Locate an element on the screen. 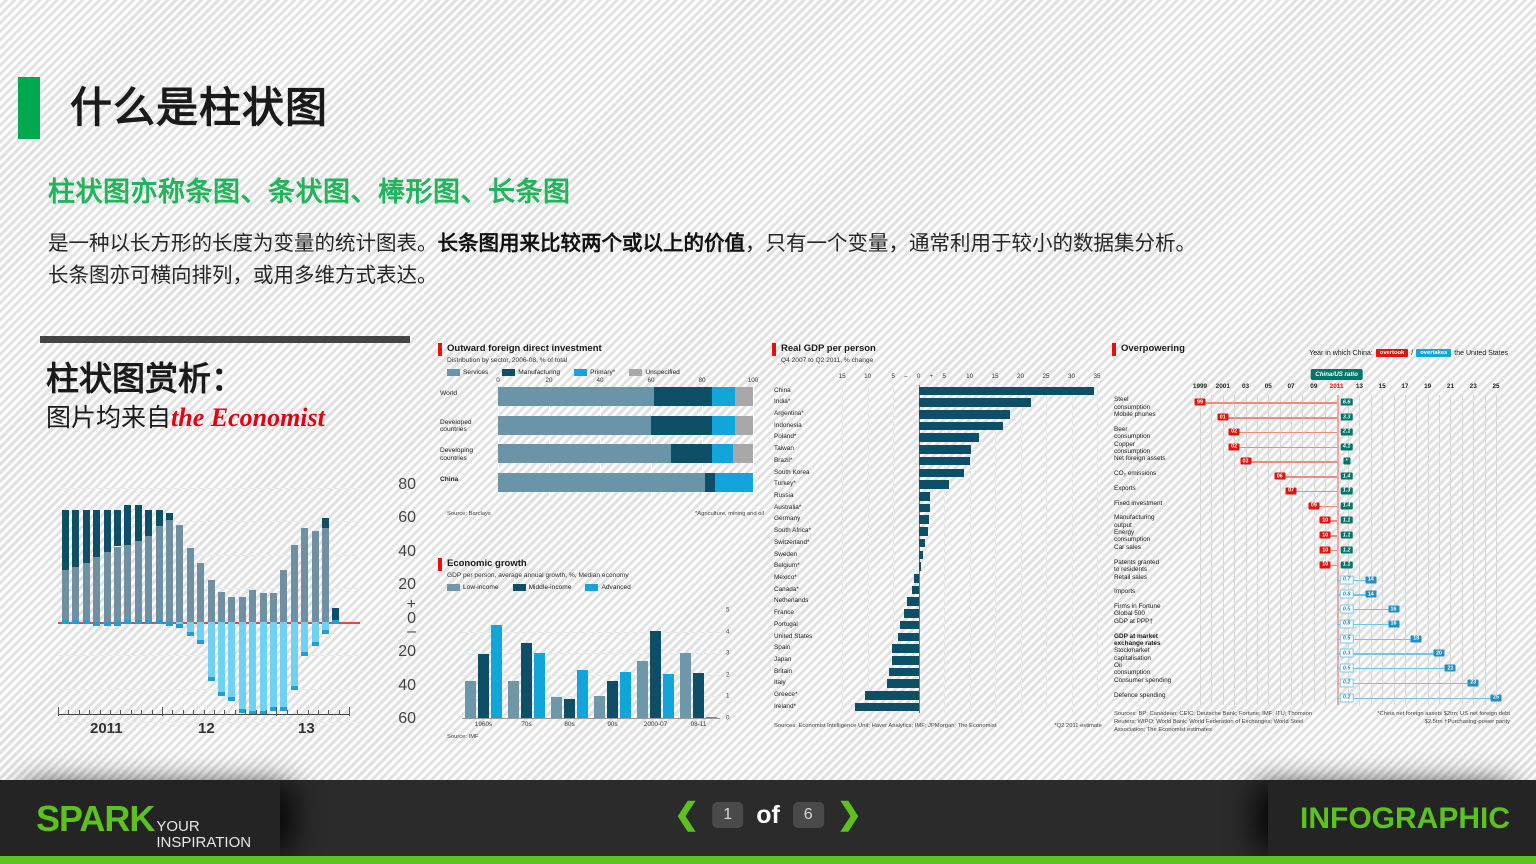 The width and height of the screenshot is (1536, 864). economist-brand: the Economist is located at coordinates (248, 417).